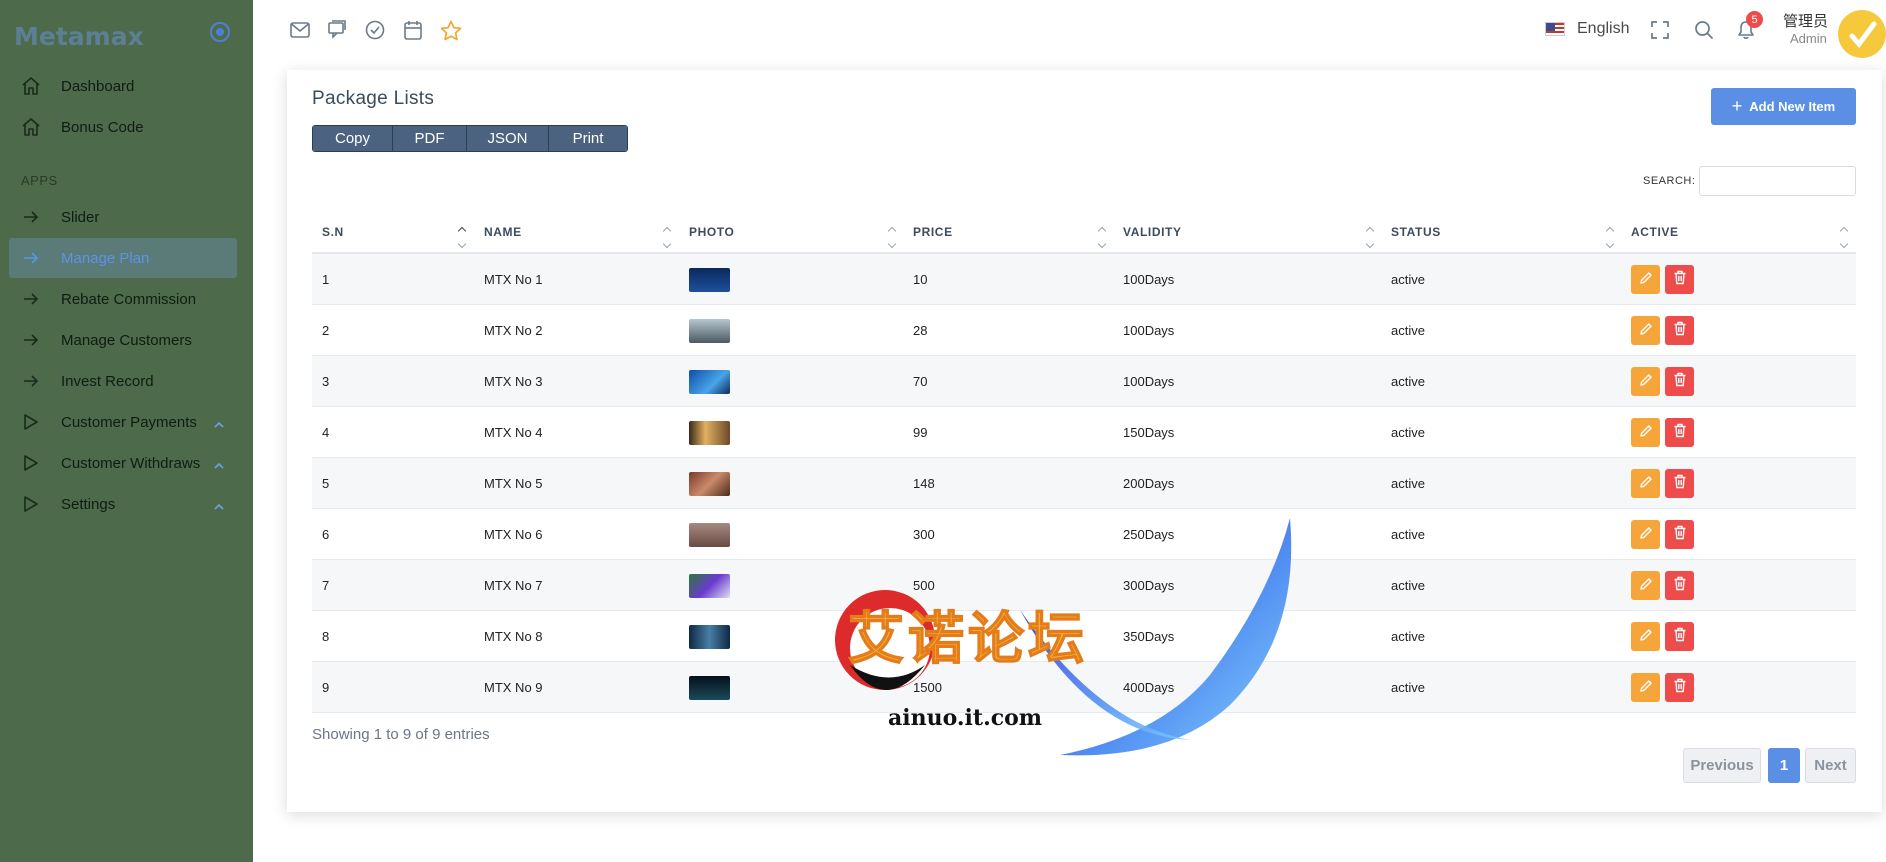  Describe the element at coordinates (588, 138) in the screenshot. I see `print-button: Print` at that location.